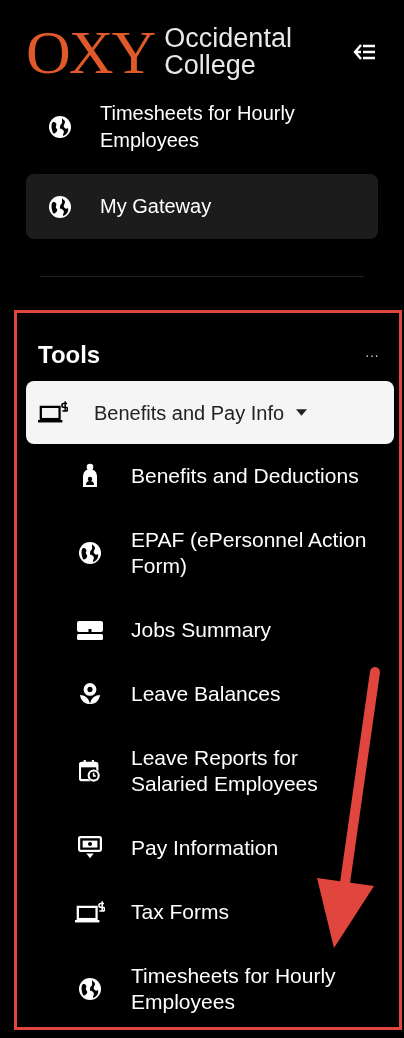 Image resolution: width=404 pixels, height=1038 pixels. Describe the element at coordinates (208, 630) in the screenshot. I see `nav-item: Jobs Summary` at that location.